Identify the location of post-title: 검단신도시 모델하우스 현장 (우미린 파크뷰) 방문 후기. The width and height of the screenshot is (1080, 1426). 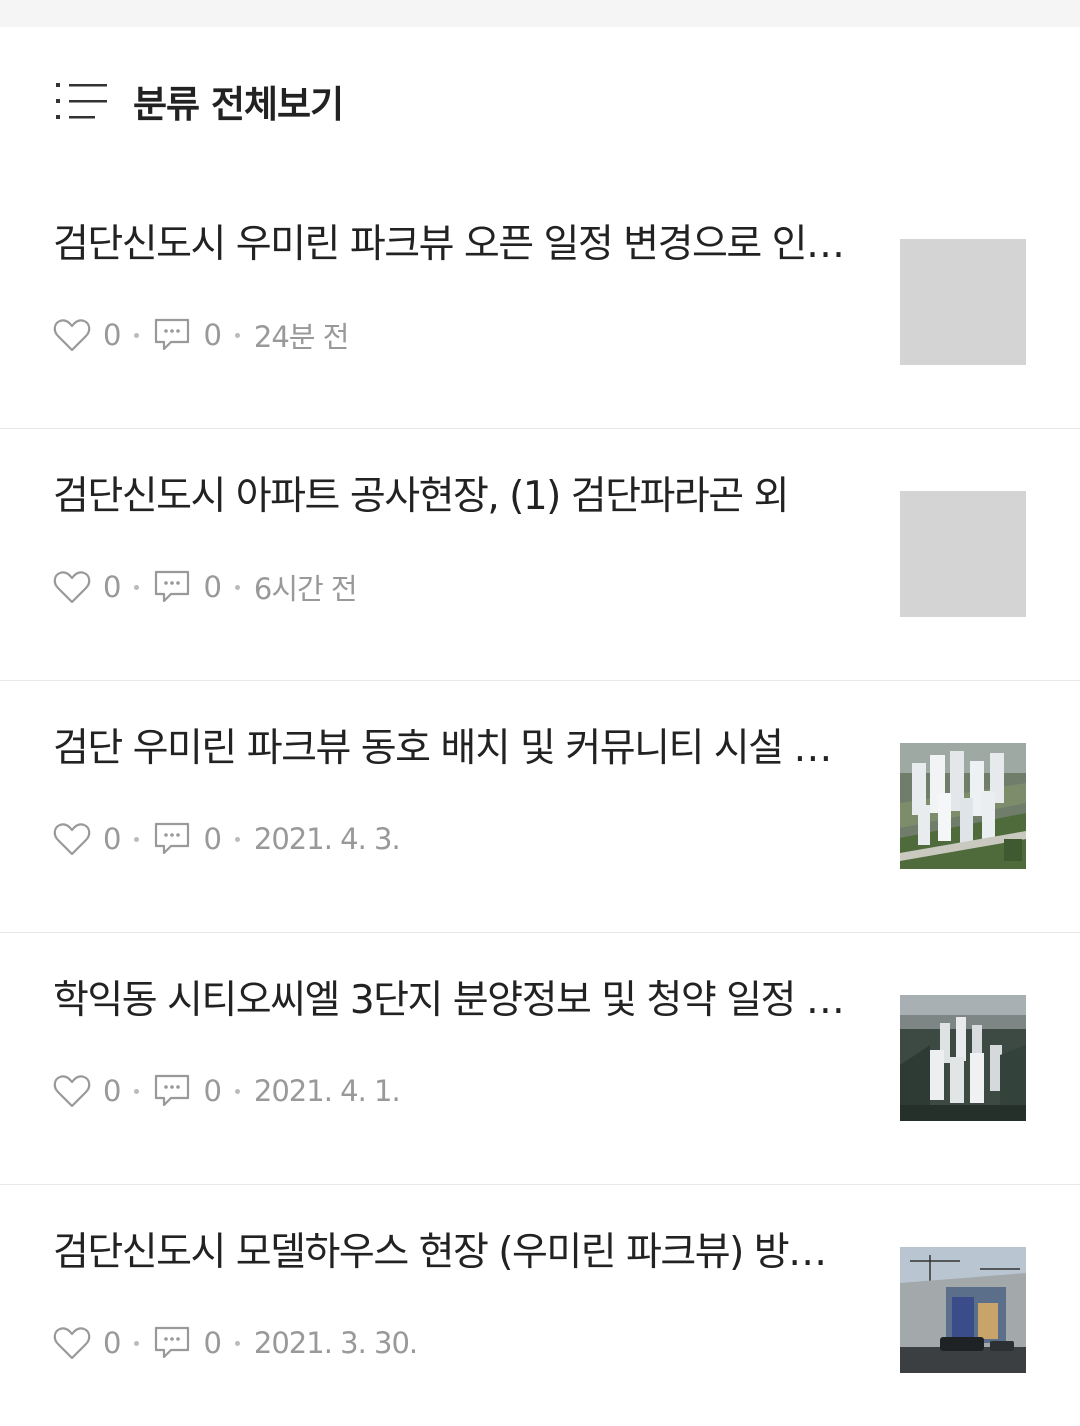
(456, 1253).